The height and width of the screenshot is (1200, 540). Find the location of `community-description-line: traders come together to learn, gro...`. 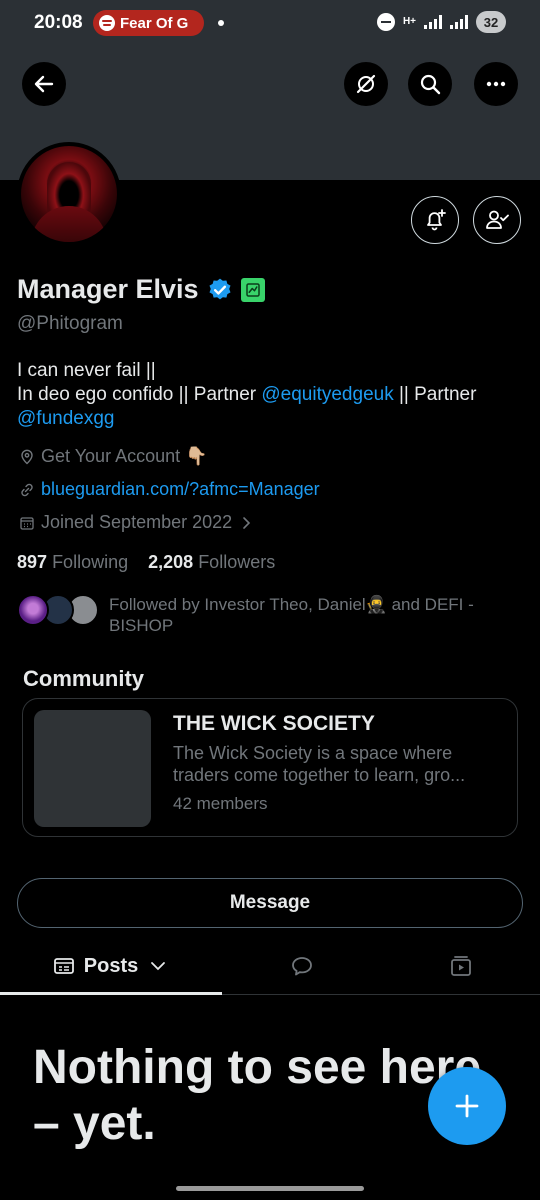

community-description-line: traders come together to learn, gro... is located at coordinates (319, 775).